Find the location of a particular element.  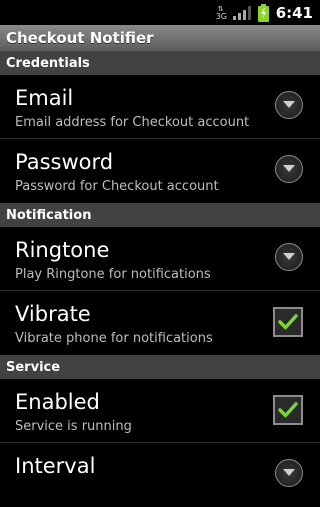

title-bar: Checkout Notifier is located at coordinates (160, 38).